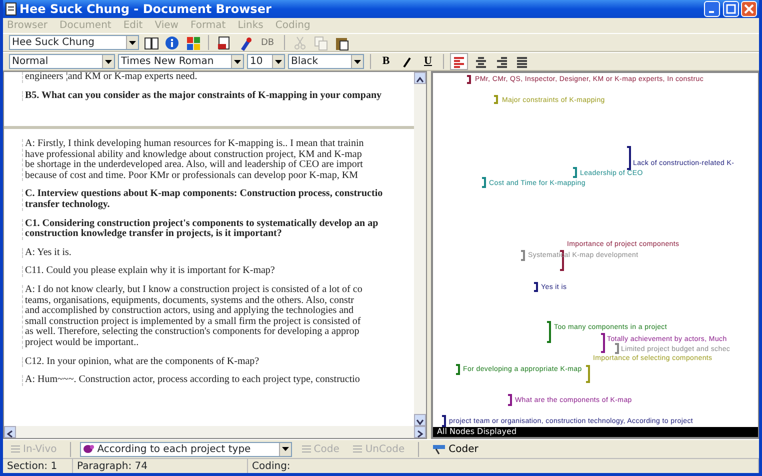 The width and height of the screenshot is (762, 476). I want to click on close-icon, so click(749, 9).